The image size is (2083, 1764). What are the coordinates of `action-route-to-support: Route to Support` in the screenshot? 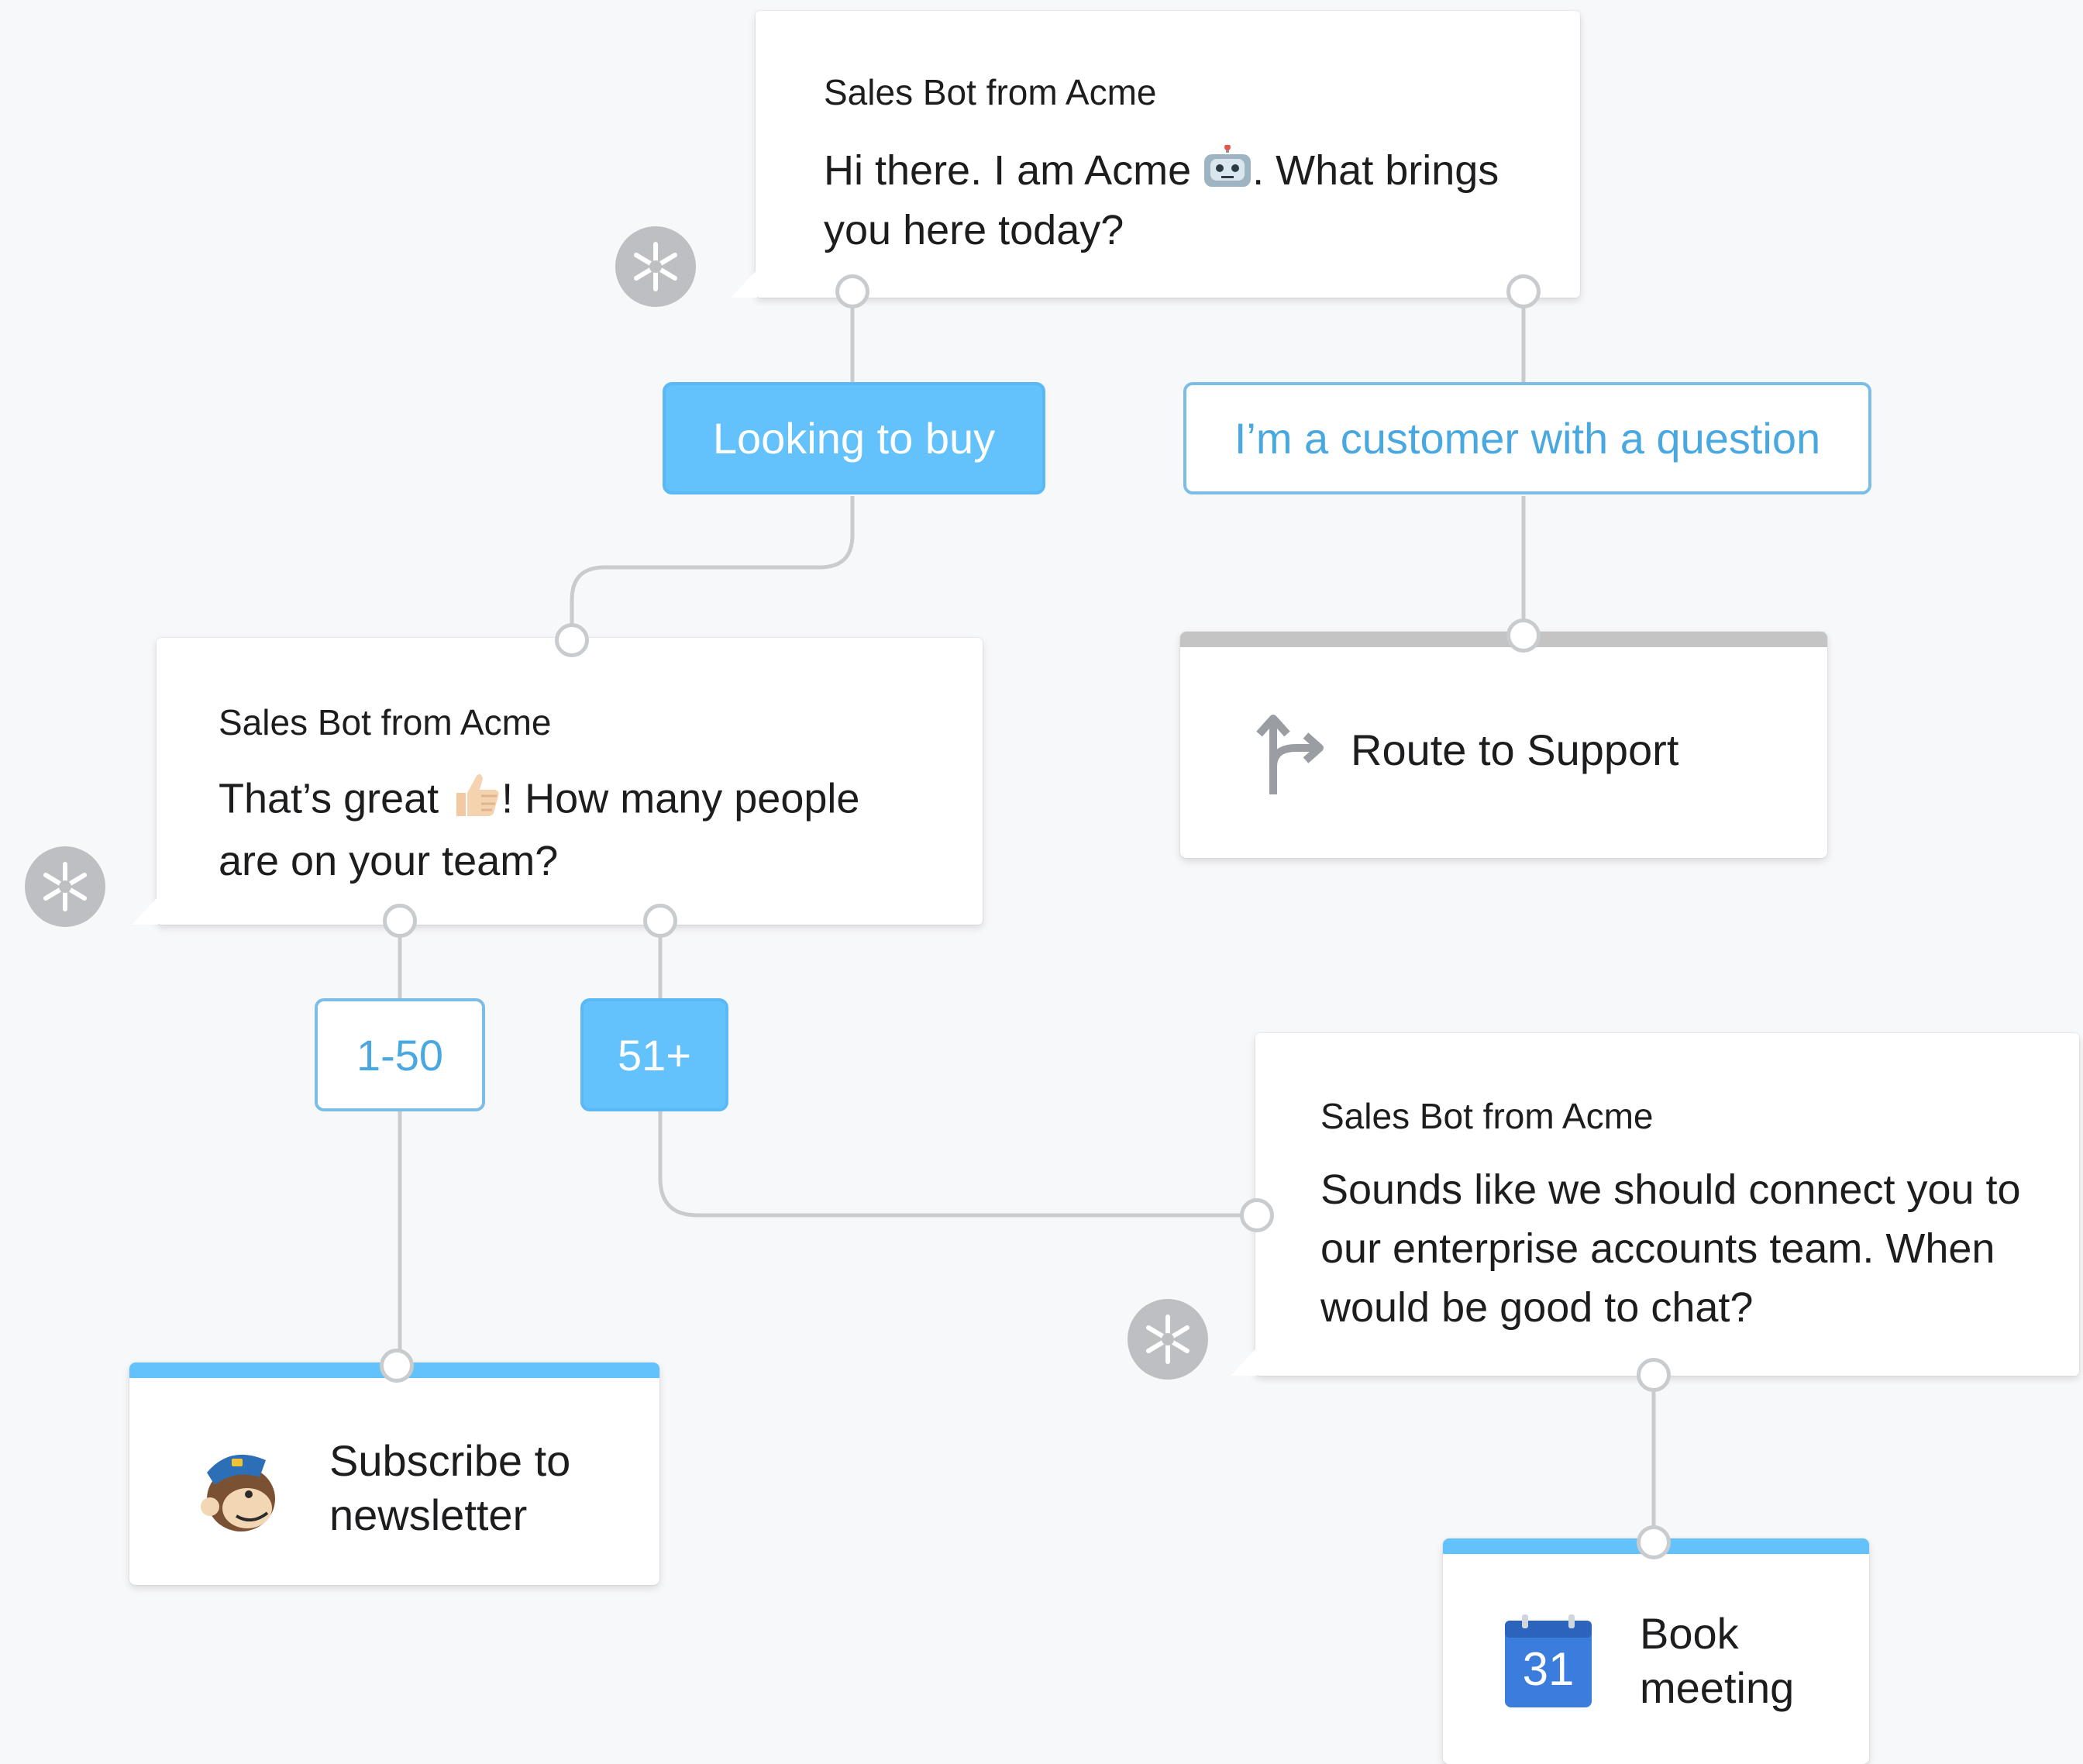 It's located at (1503, 745).